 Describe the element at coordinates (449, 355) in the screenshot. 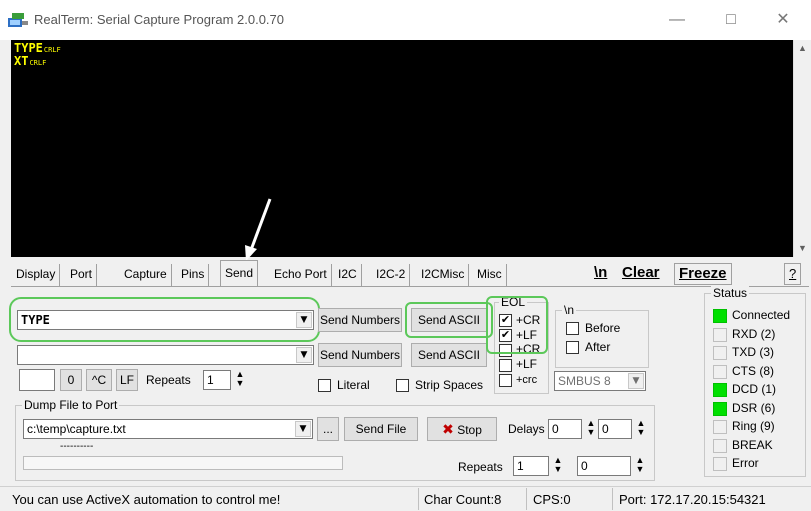

I see `send-ascii-button-2: Send ASCII` at that location.